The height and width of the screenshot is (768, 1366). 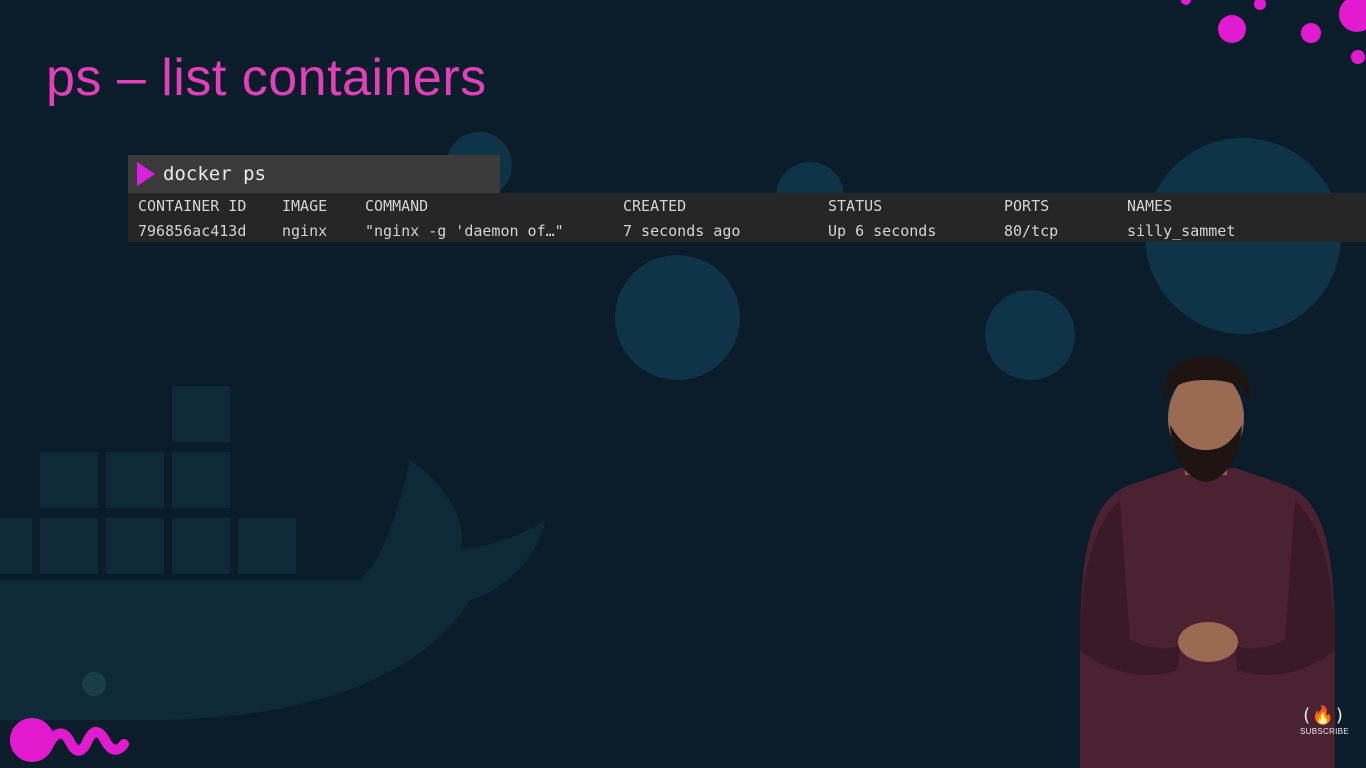 What do you see at coordinates (677, 317) in the screenshot?
I see `decor-circle` at bounding box center [677, 317].